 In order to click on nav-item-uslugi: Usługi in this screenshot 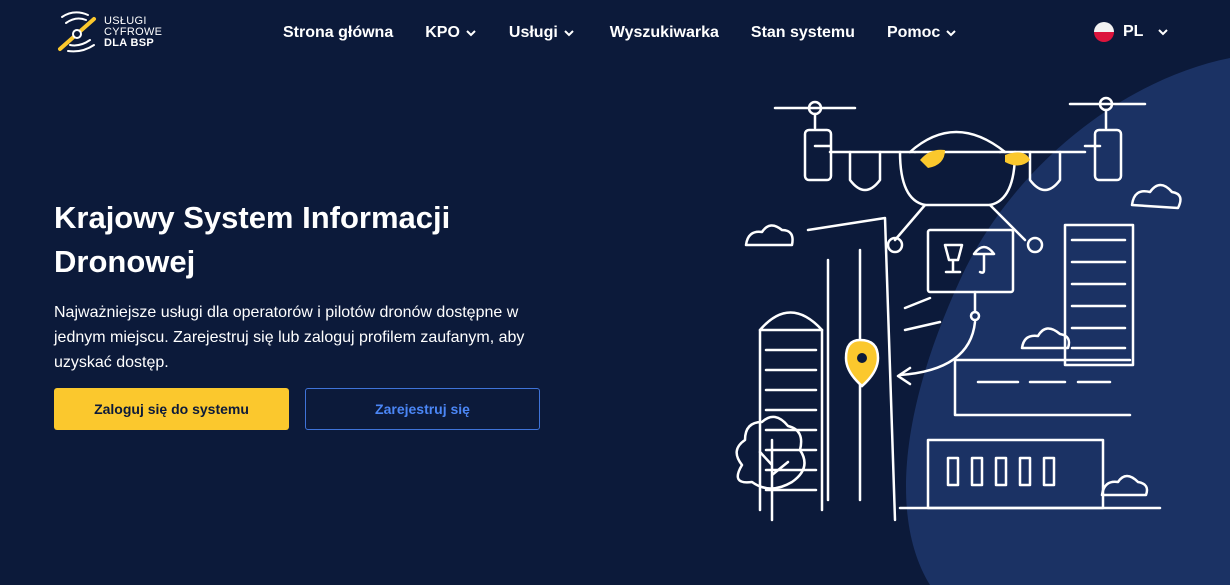, I will do `click(542, 33)`.